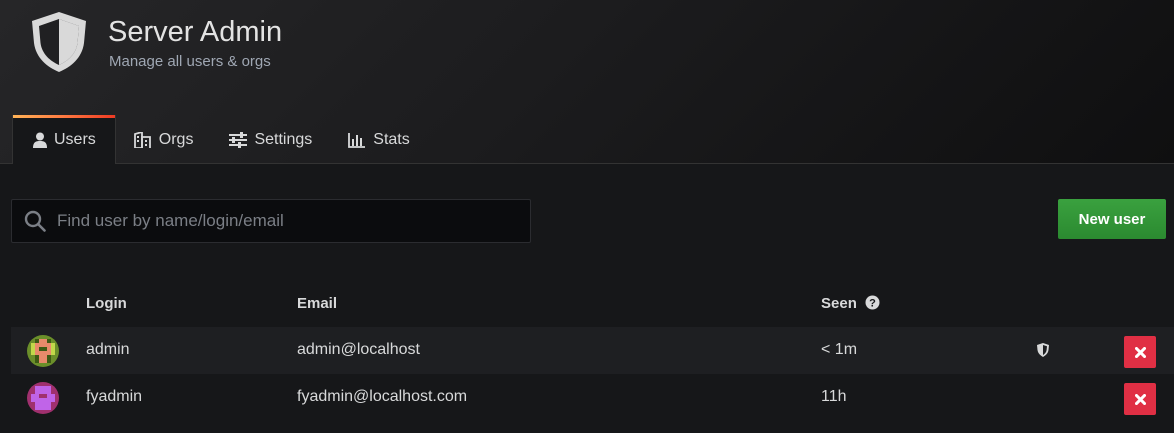 Image resolution: width=1174 pixels, height=433 pixels. I want to click on user-login: admin, so click(108, 350).